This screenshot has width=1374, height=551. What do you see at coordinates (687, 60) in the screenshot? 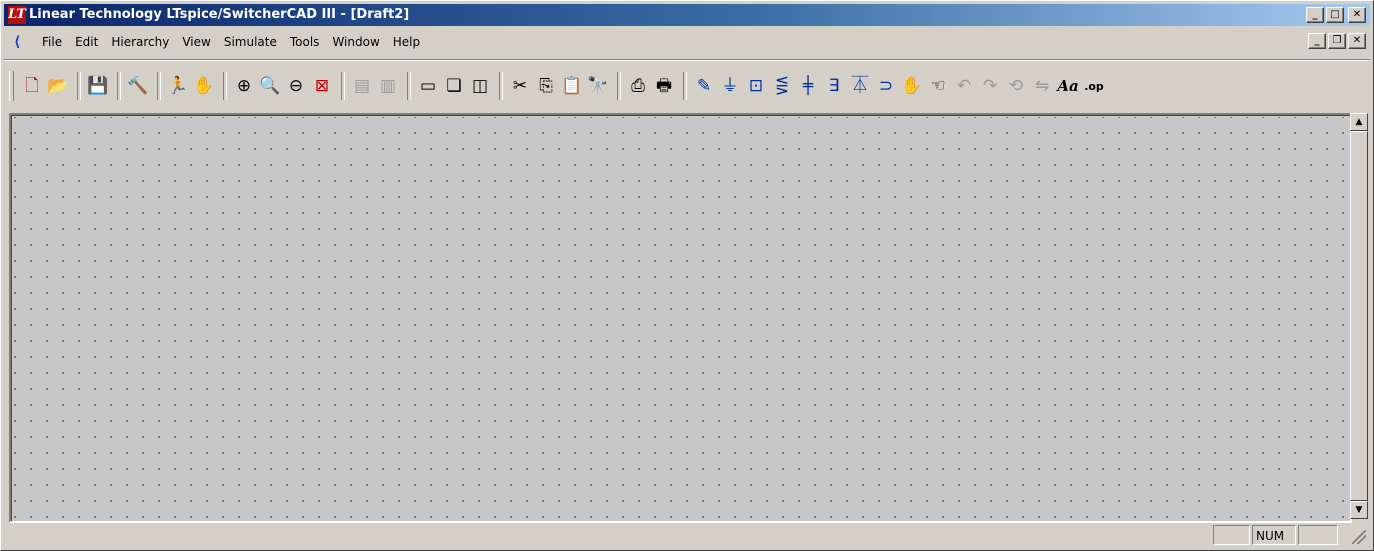
I see `toolbar-divider` at bounding box center [687, 60].